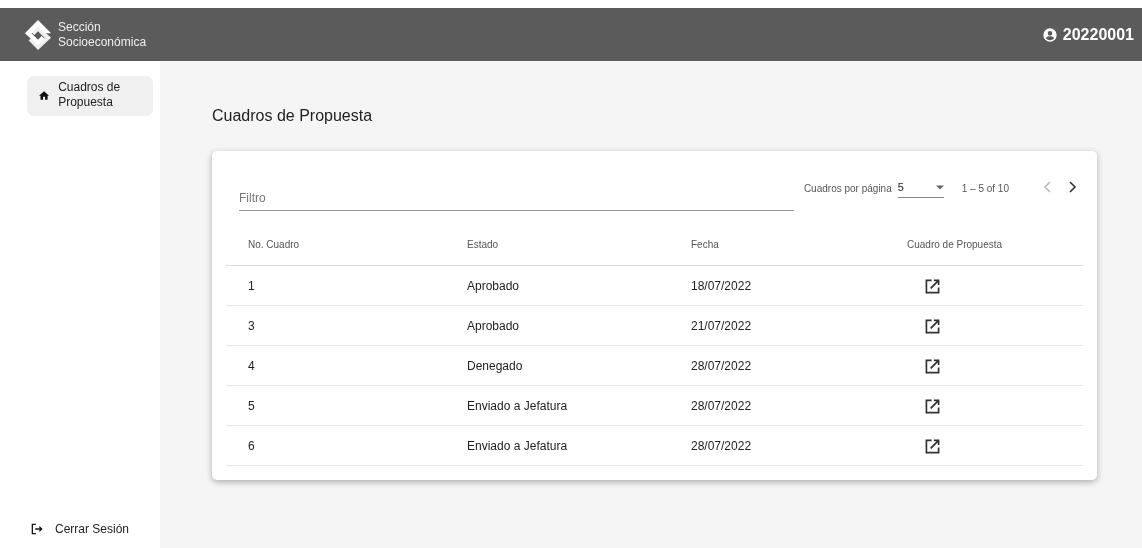 The width and height of the screenshot is (1142, 548). Describe the element at coordinates (557, 365) in the screenshot. I see `table-cell: Denegado` at that location.